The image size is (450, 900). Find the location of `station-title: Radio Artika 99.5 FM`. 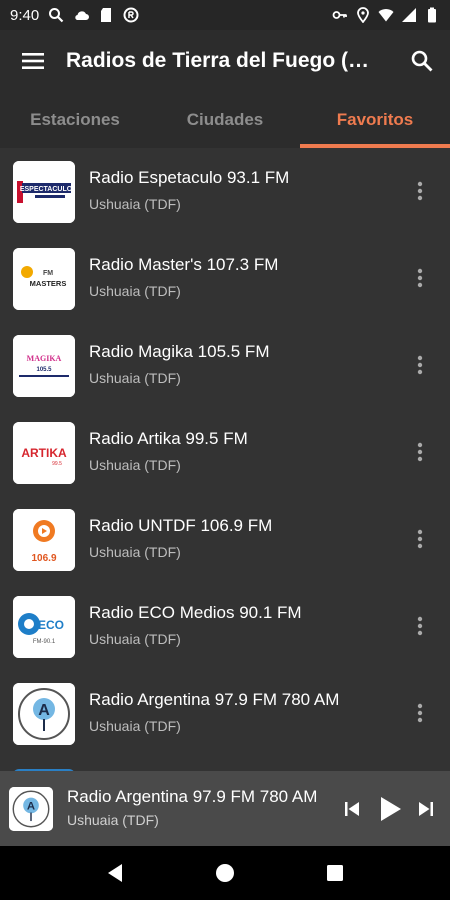

station-title: Radio Artika 99.5 FM is located at coordinates (168, 438).